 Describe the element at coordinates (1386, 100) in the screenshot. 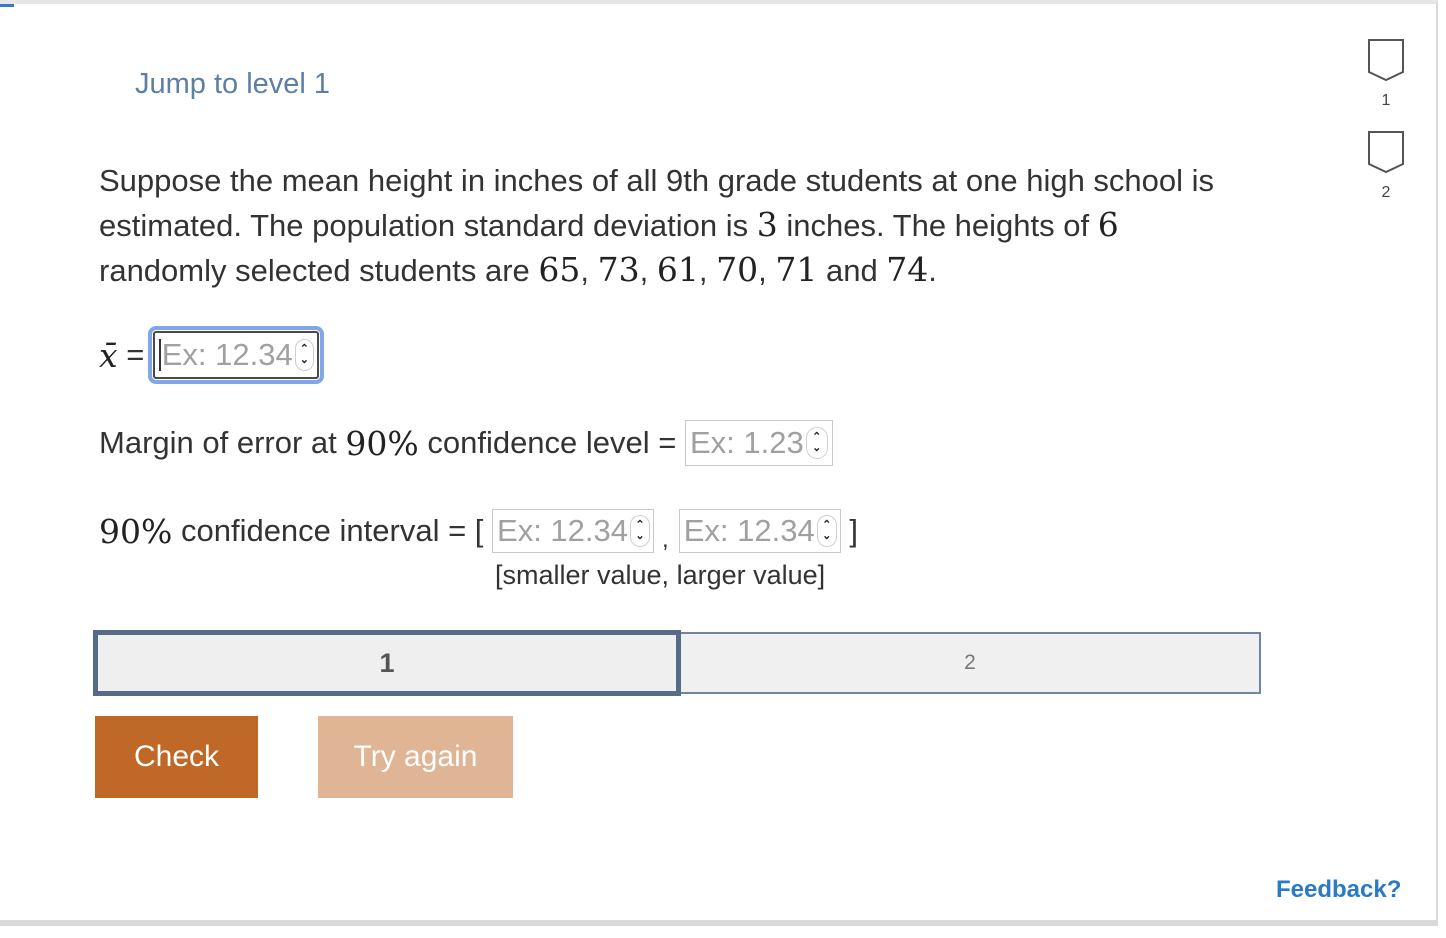

I see `side-level-label: 1` at that location.